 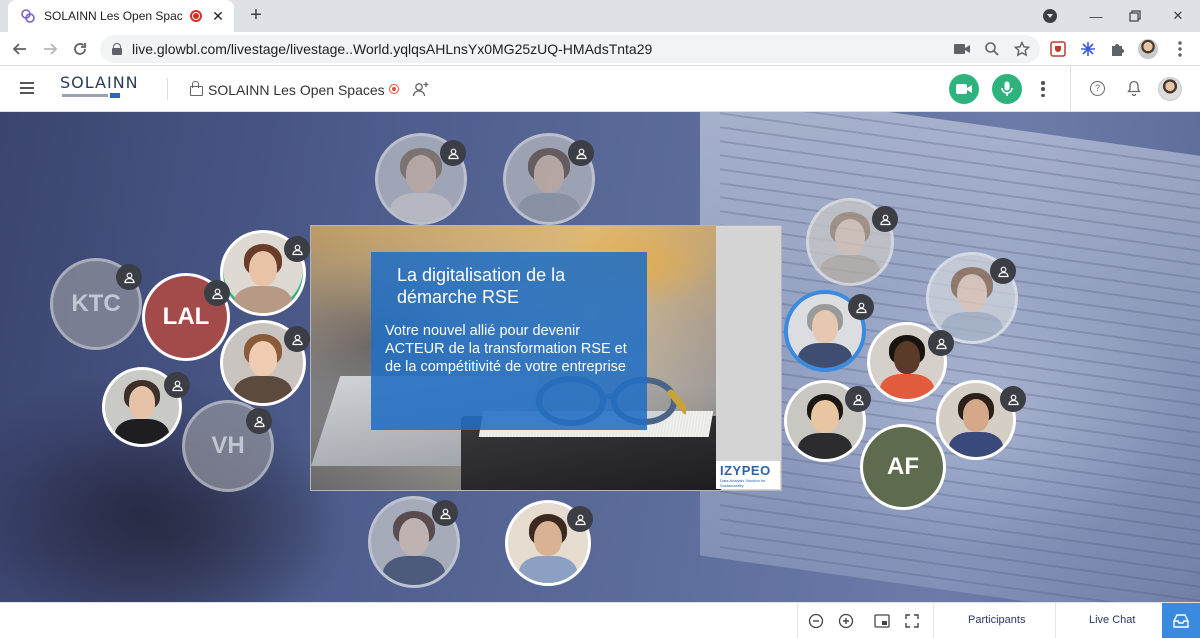 What do you see at coordinates (99, 82) in the screenshot?
I see `logo-text: SOLAINN` at bounding box center [99, 82].